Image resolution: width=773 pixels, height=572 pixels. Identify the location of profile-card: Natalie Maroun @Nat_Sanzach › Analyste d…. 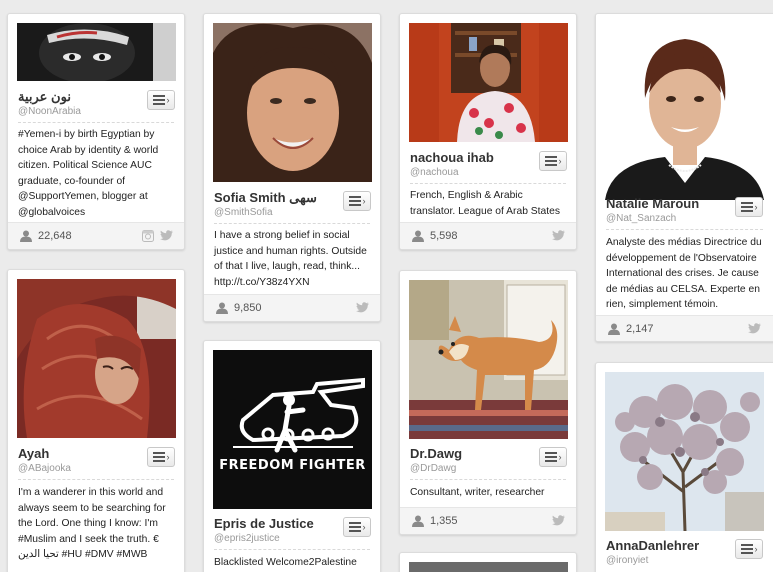
(684, 177).